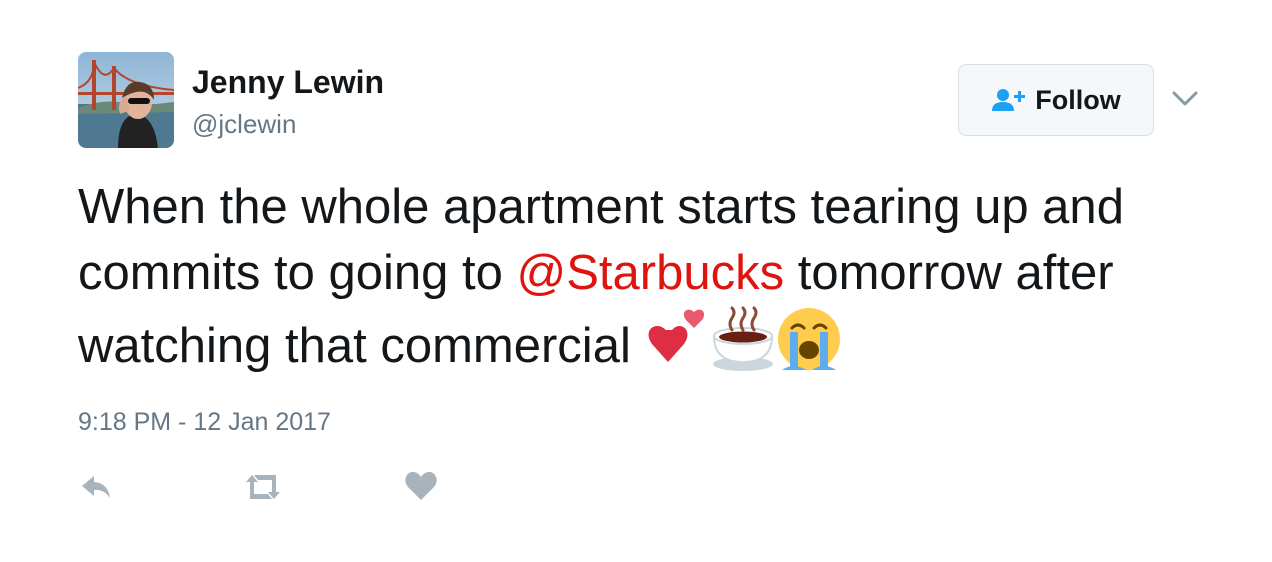 This screenshot has height=562, width=1272. I want to click on avatar, so click(126, 100).